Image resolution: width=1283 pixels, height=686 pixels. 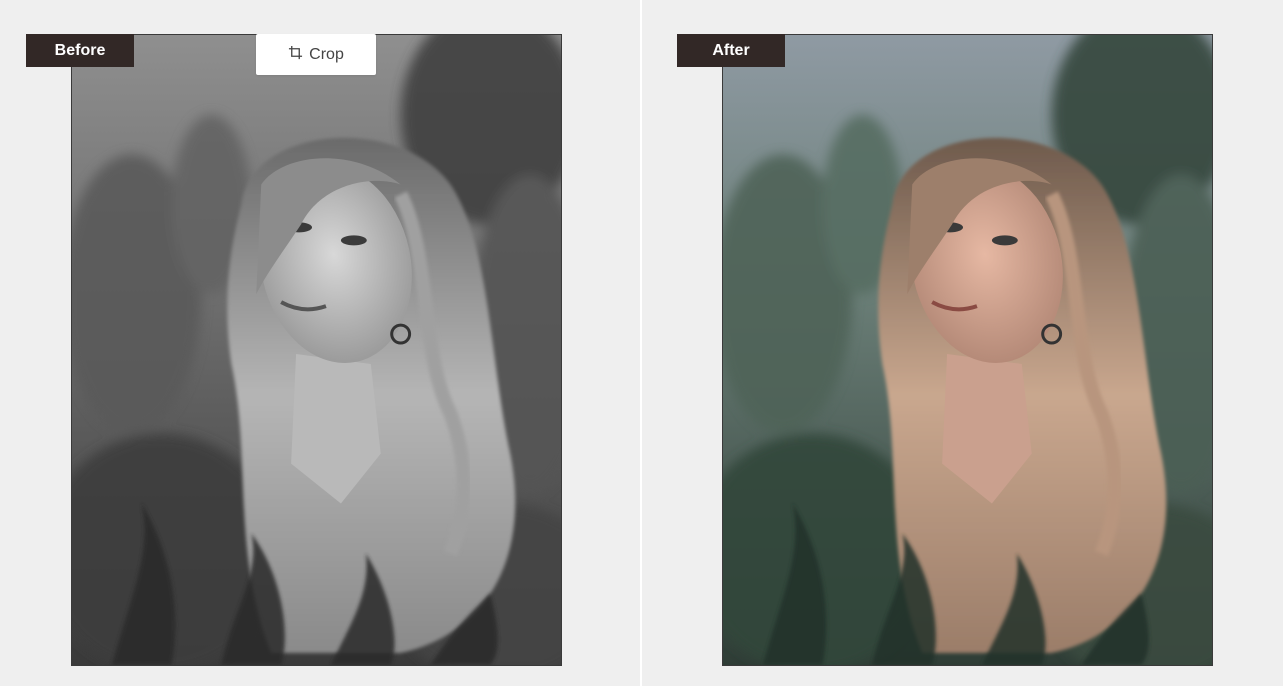 I want to click on after-tag: After, so click(x=731, y=50).